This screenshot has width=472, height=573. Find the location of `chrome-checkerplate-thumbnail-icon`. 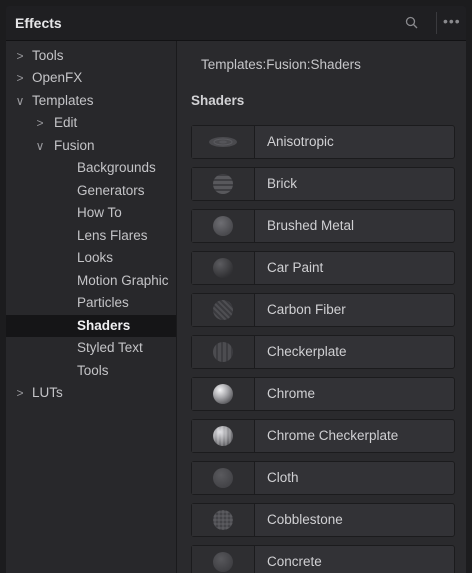

chrome-checkerplate-thumbnail-icon is located at coordinates (223, 436).